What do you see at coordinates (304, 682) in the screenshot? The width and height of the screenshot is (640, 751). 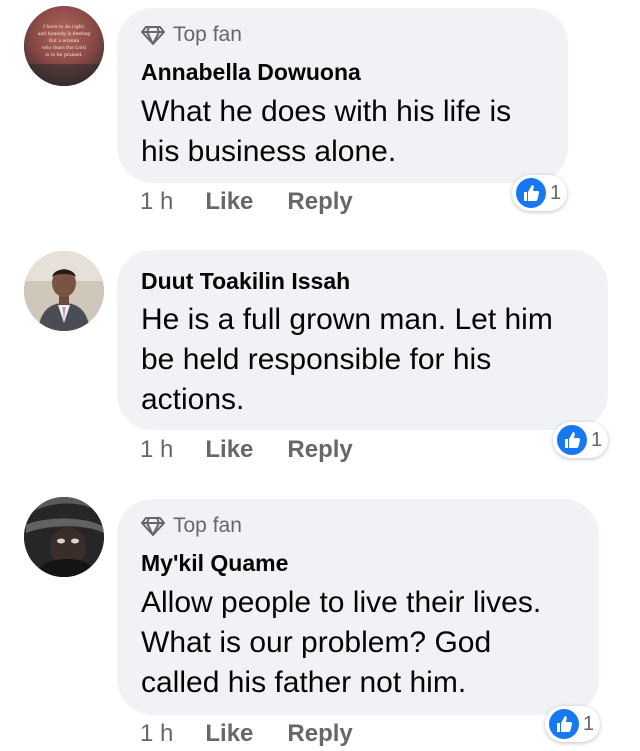 I see `comment-text-line: called his father not him.` at bounding box center [304, 682].